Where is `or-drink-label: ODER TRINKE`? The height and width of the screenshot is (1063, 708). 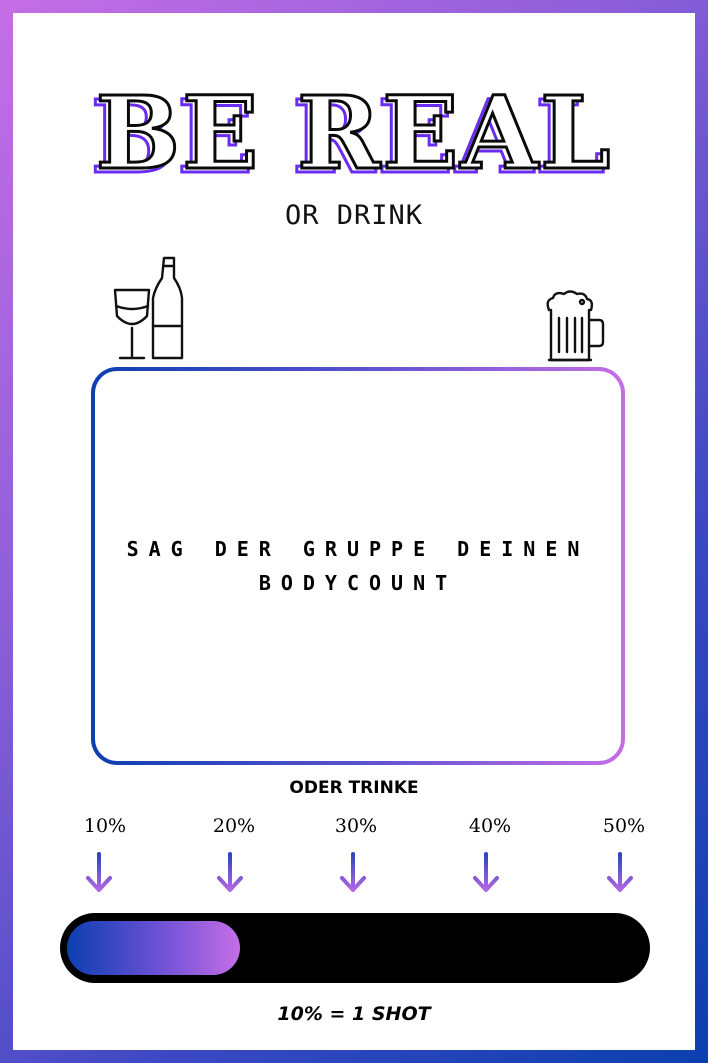 or-drink-label: ODER TRINKE is located at coordinates (354, 788).